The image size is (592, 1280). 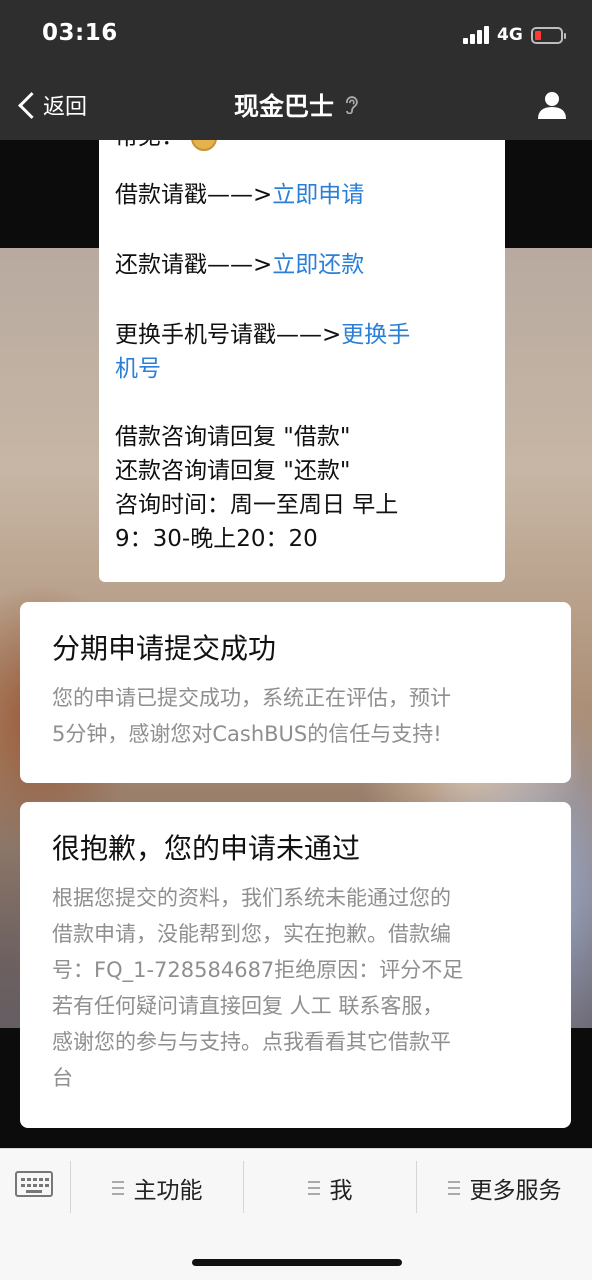 I want to click on repay-now-link: 立即还款, so click(x=318, y=265).